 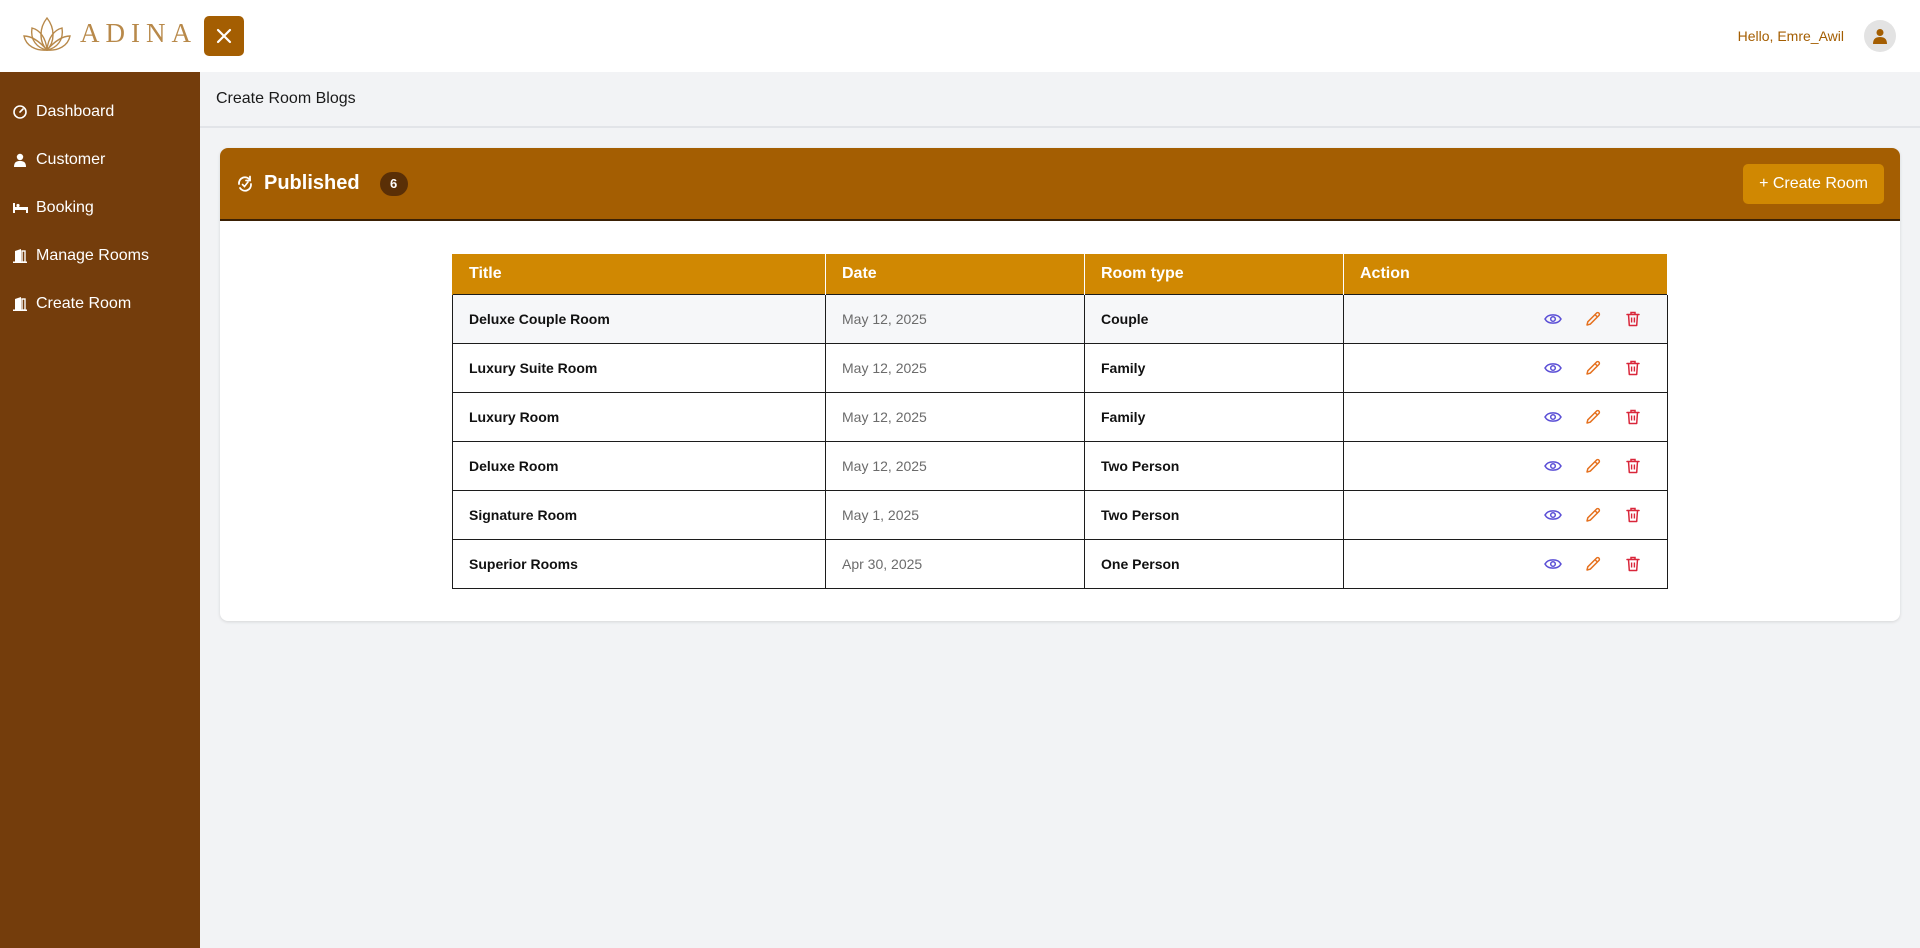 I want to click on page-header: Create Room Blogs, so click(x=1060, y=100).